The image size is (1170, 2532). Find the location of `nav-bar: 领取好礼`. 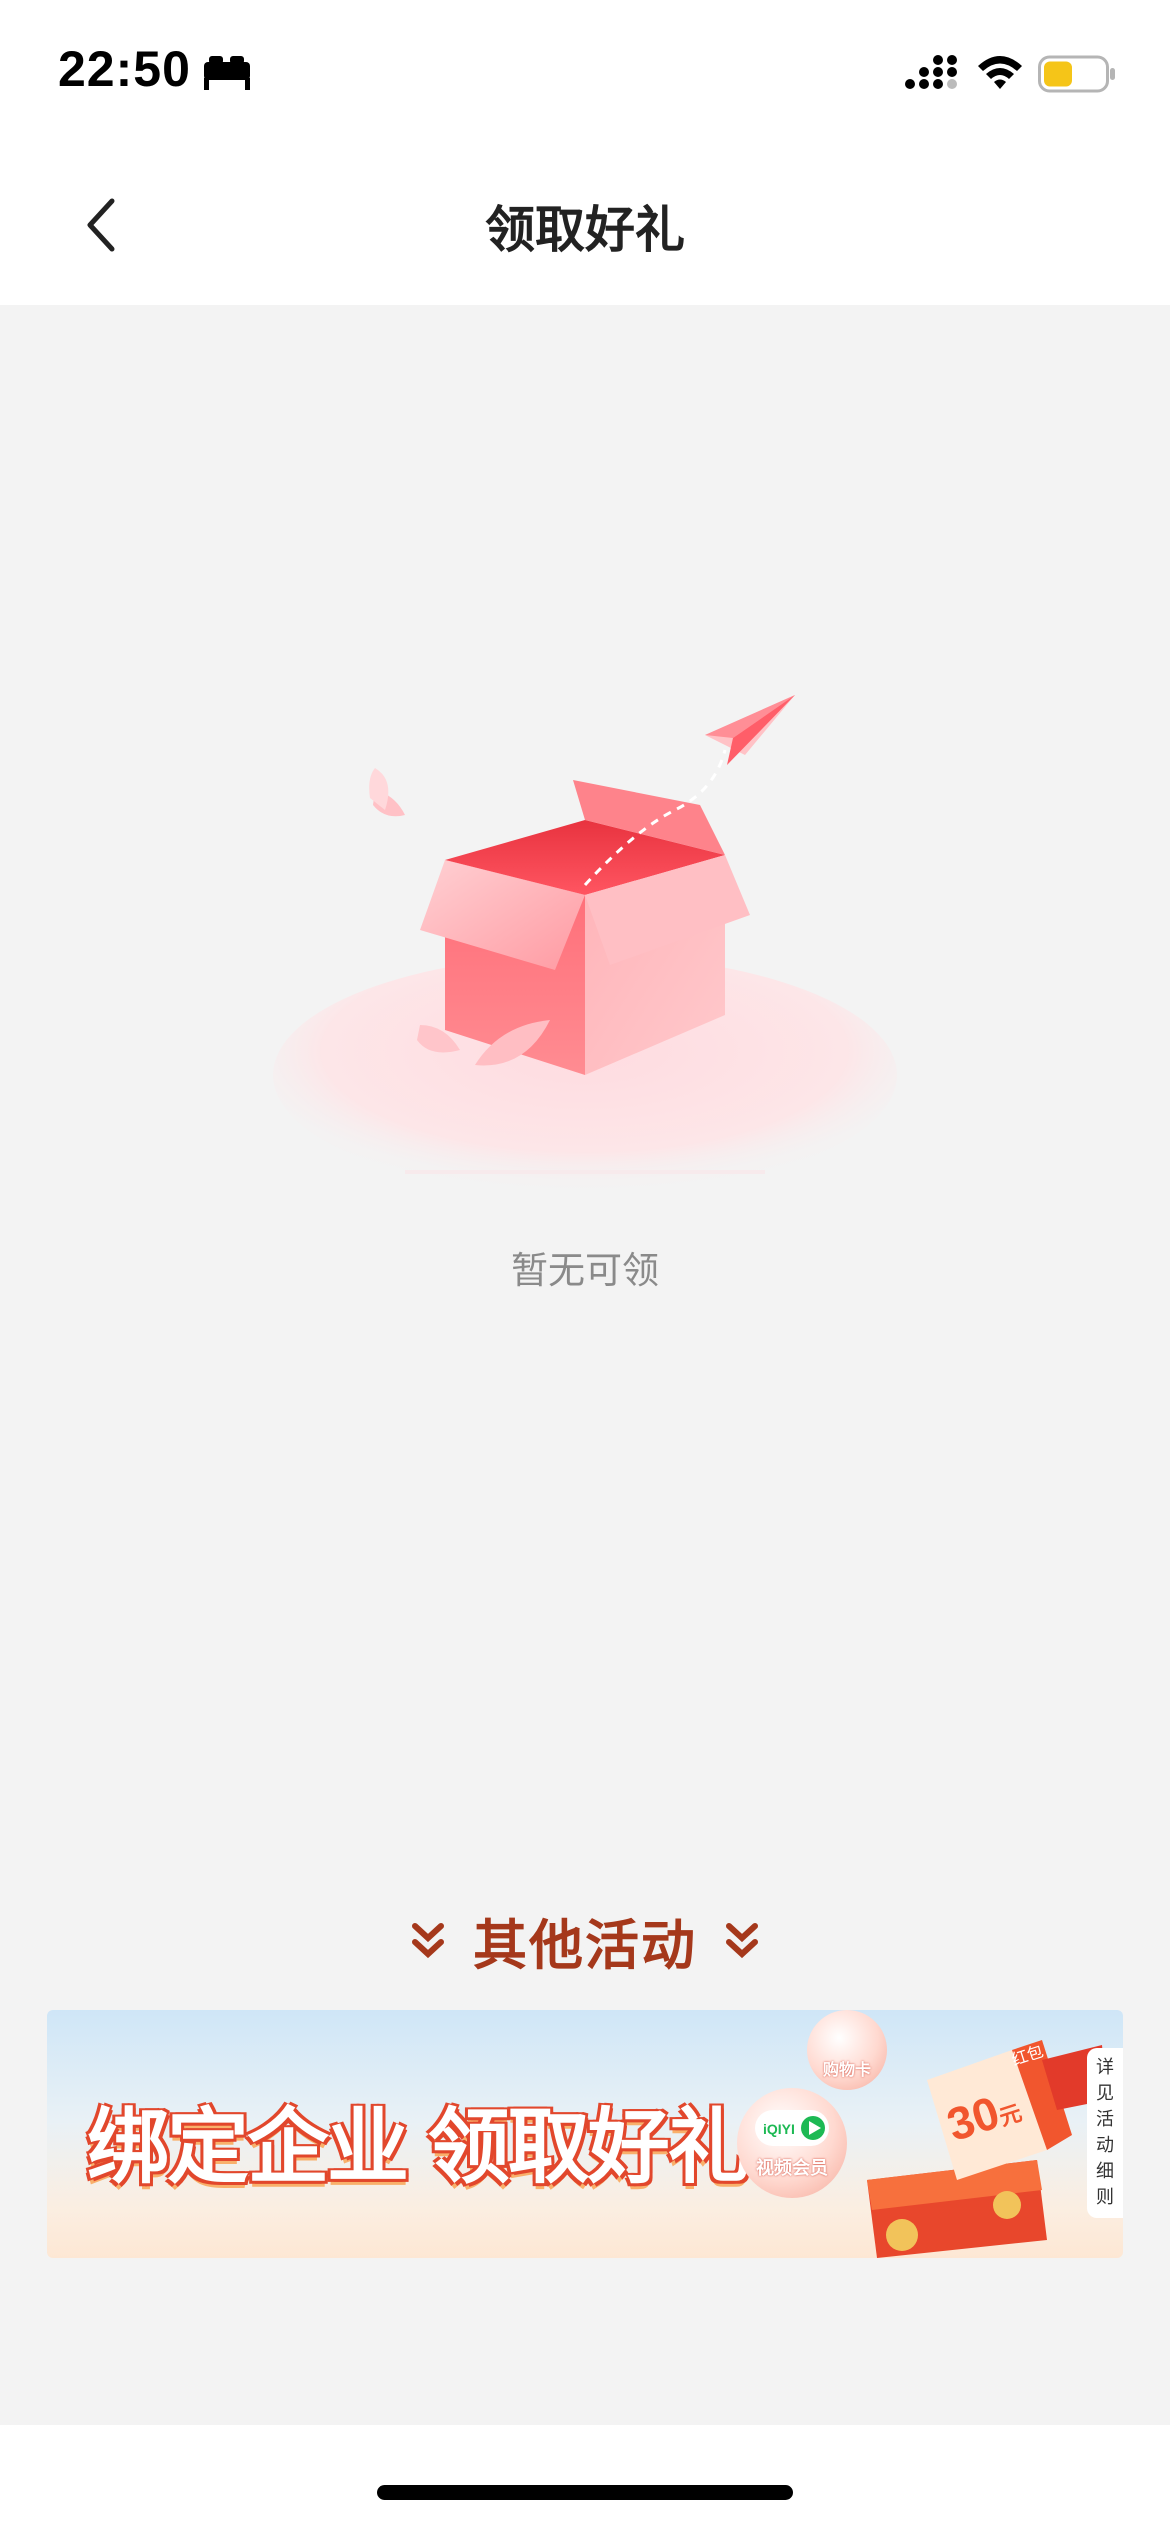

nav-bar: 领取好礼 is located at coordinates (585, 227).